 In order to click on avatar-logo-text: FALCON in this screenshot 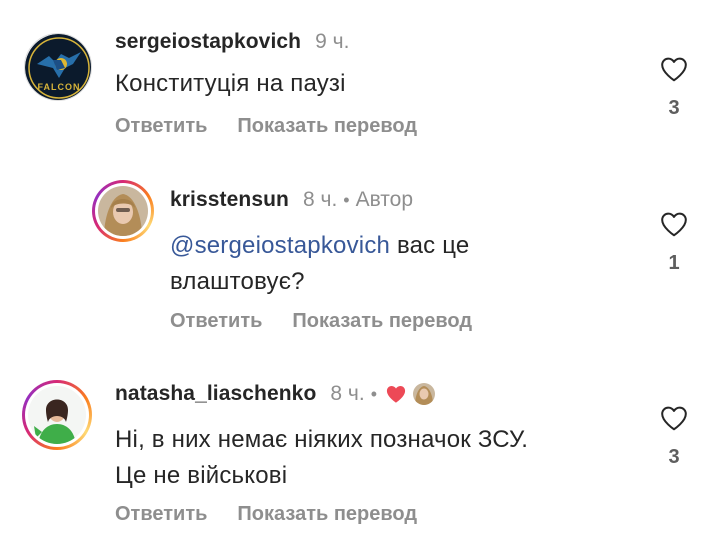, I will do `click(59, 87)`.